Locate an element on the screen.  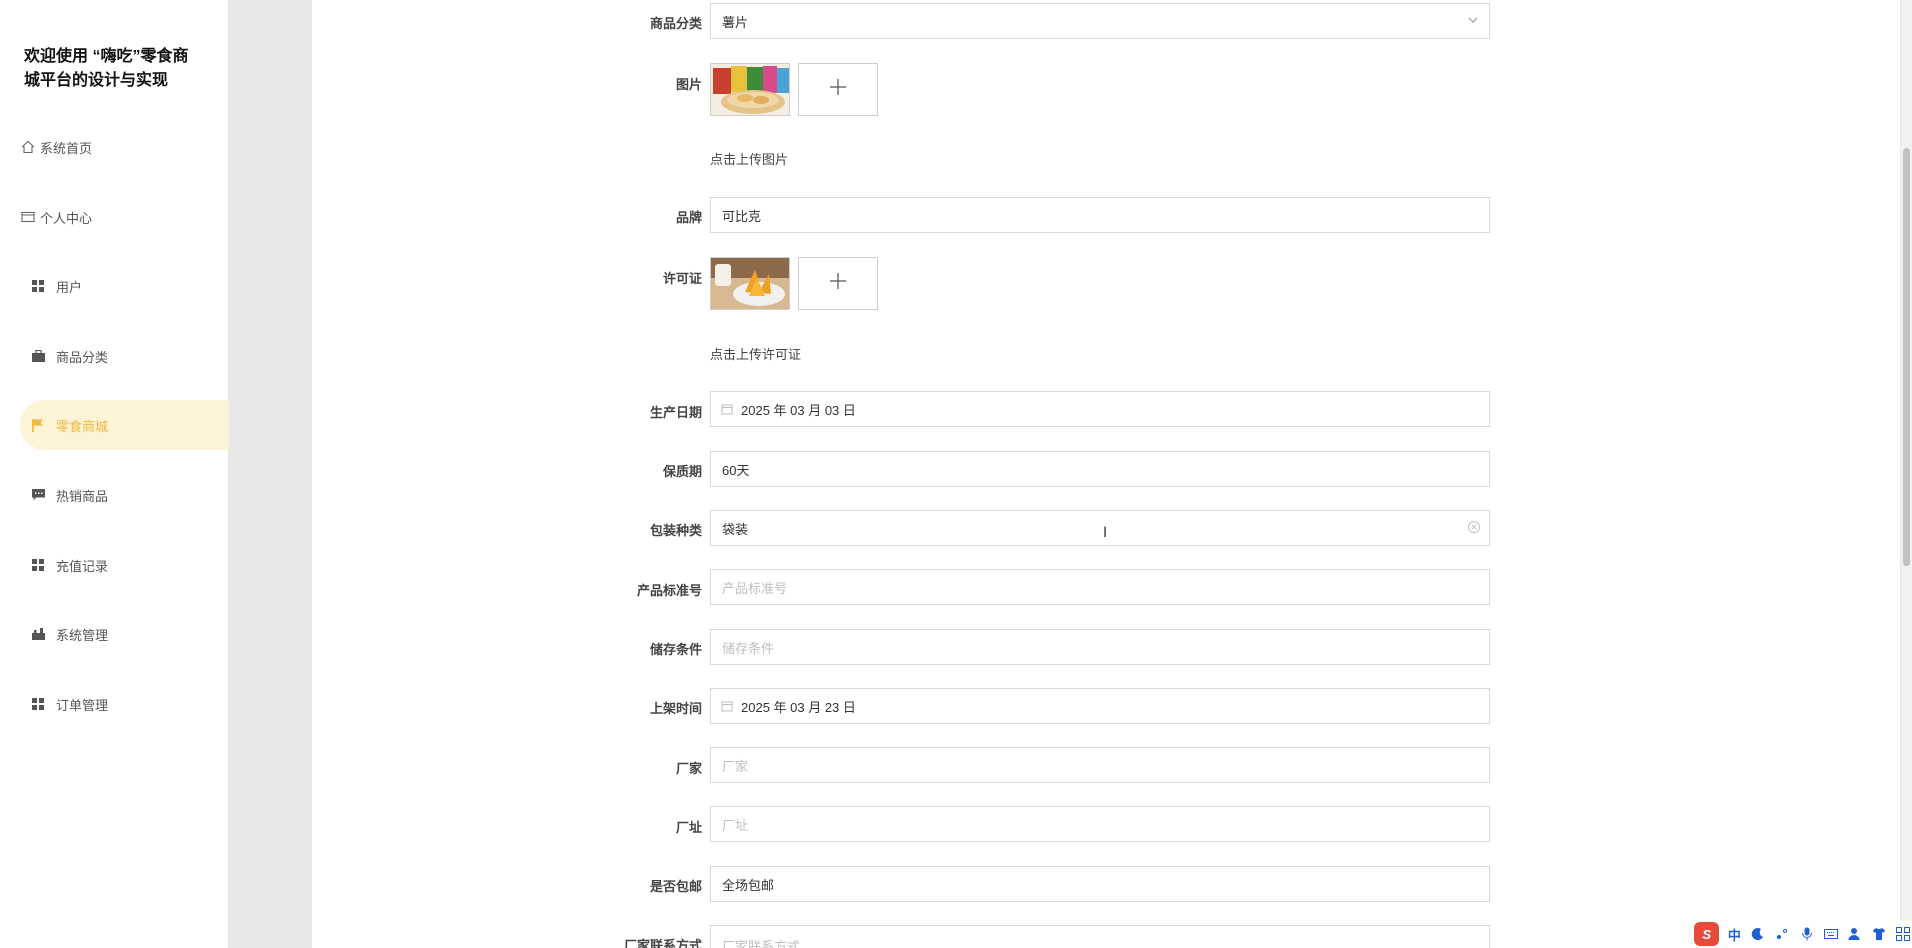
ime-mode-toggle: 中 is located at coordinates (1734, 934).